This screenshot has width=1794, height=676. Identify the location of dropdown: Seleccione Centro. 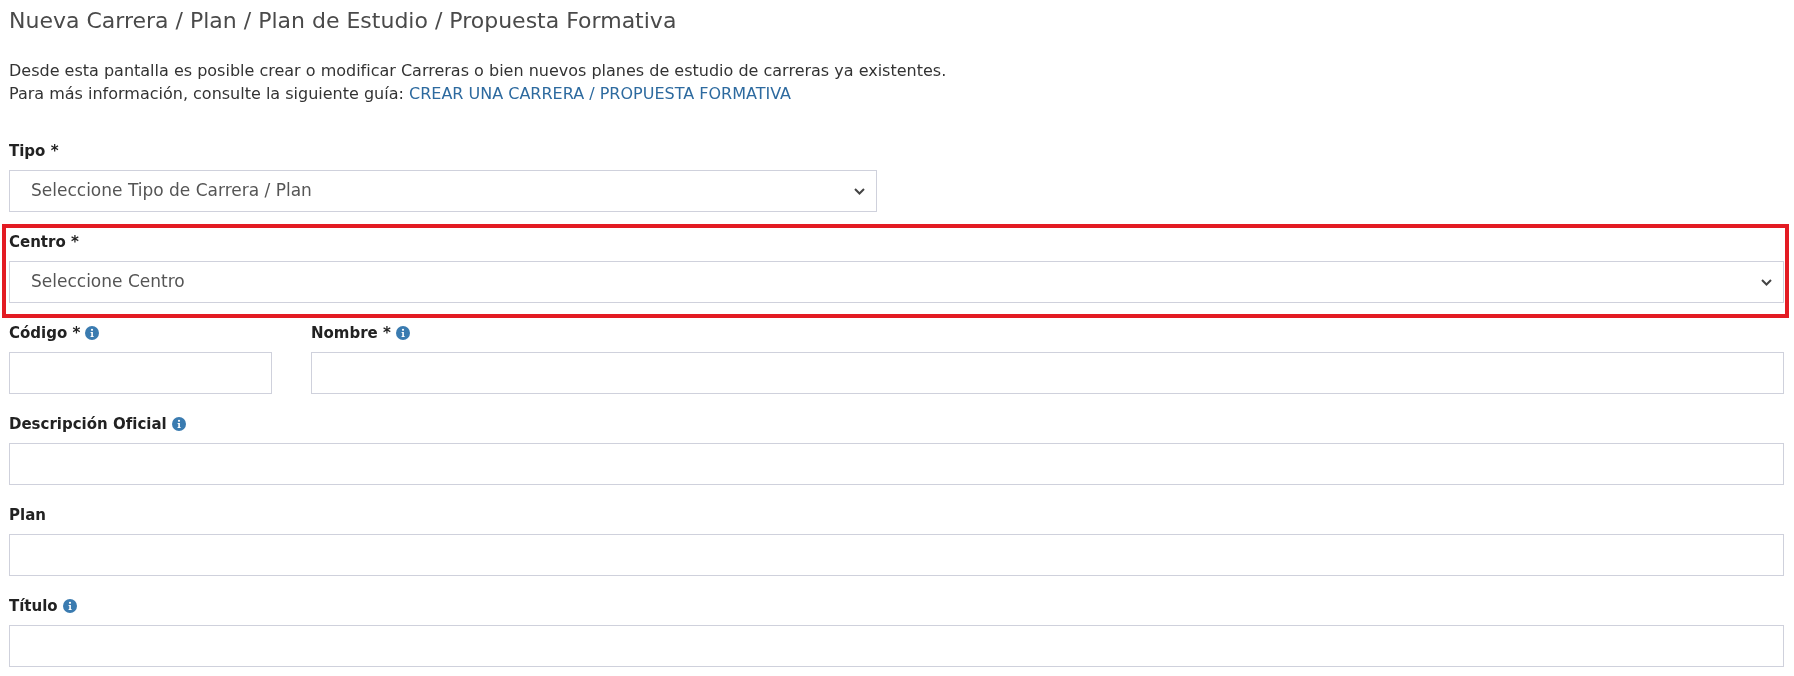
(896, 282).